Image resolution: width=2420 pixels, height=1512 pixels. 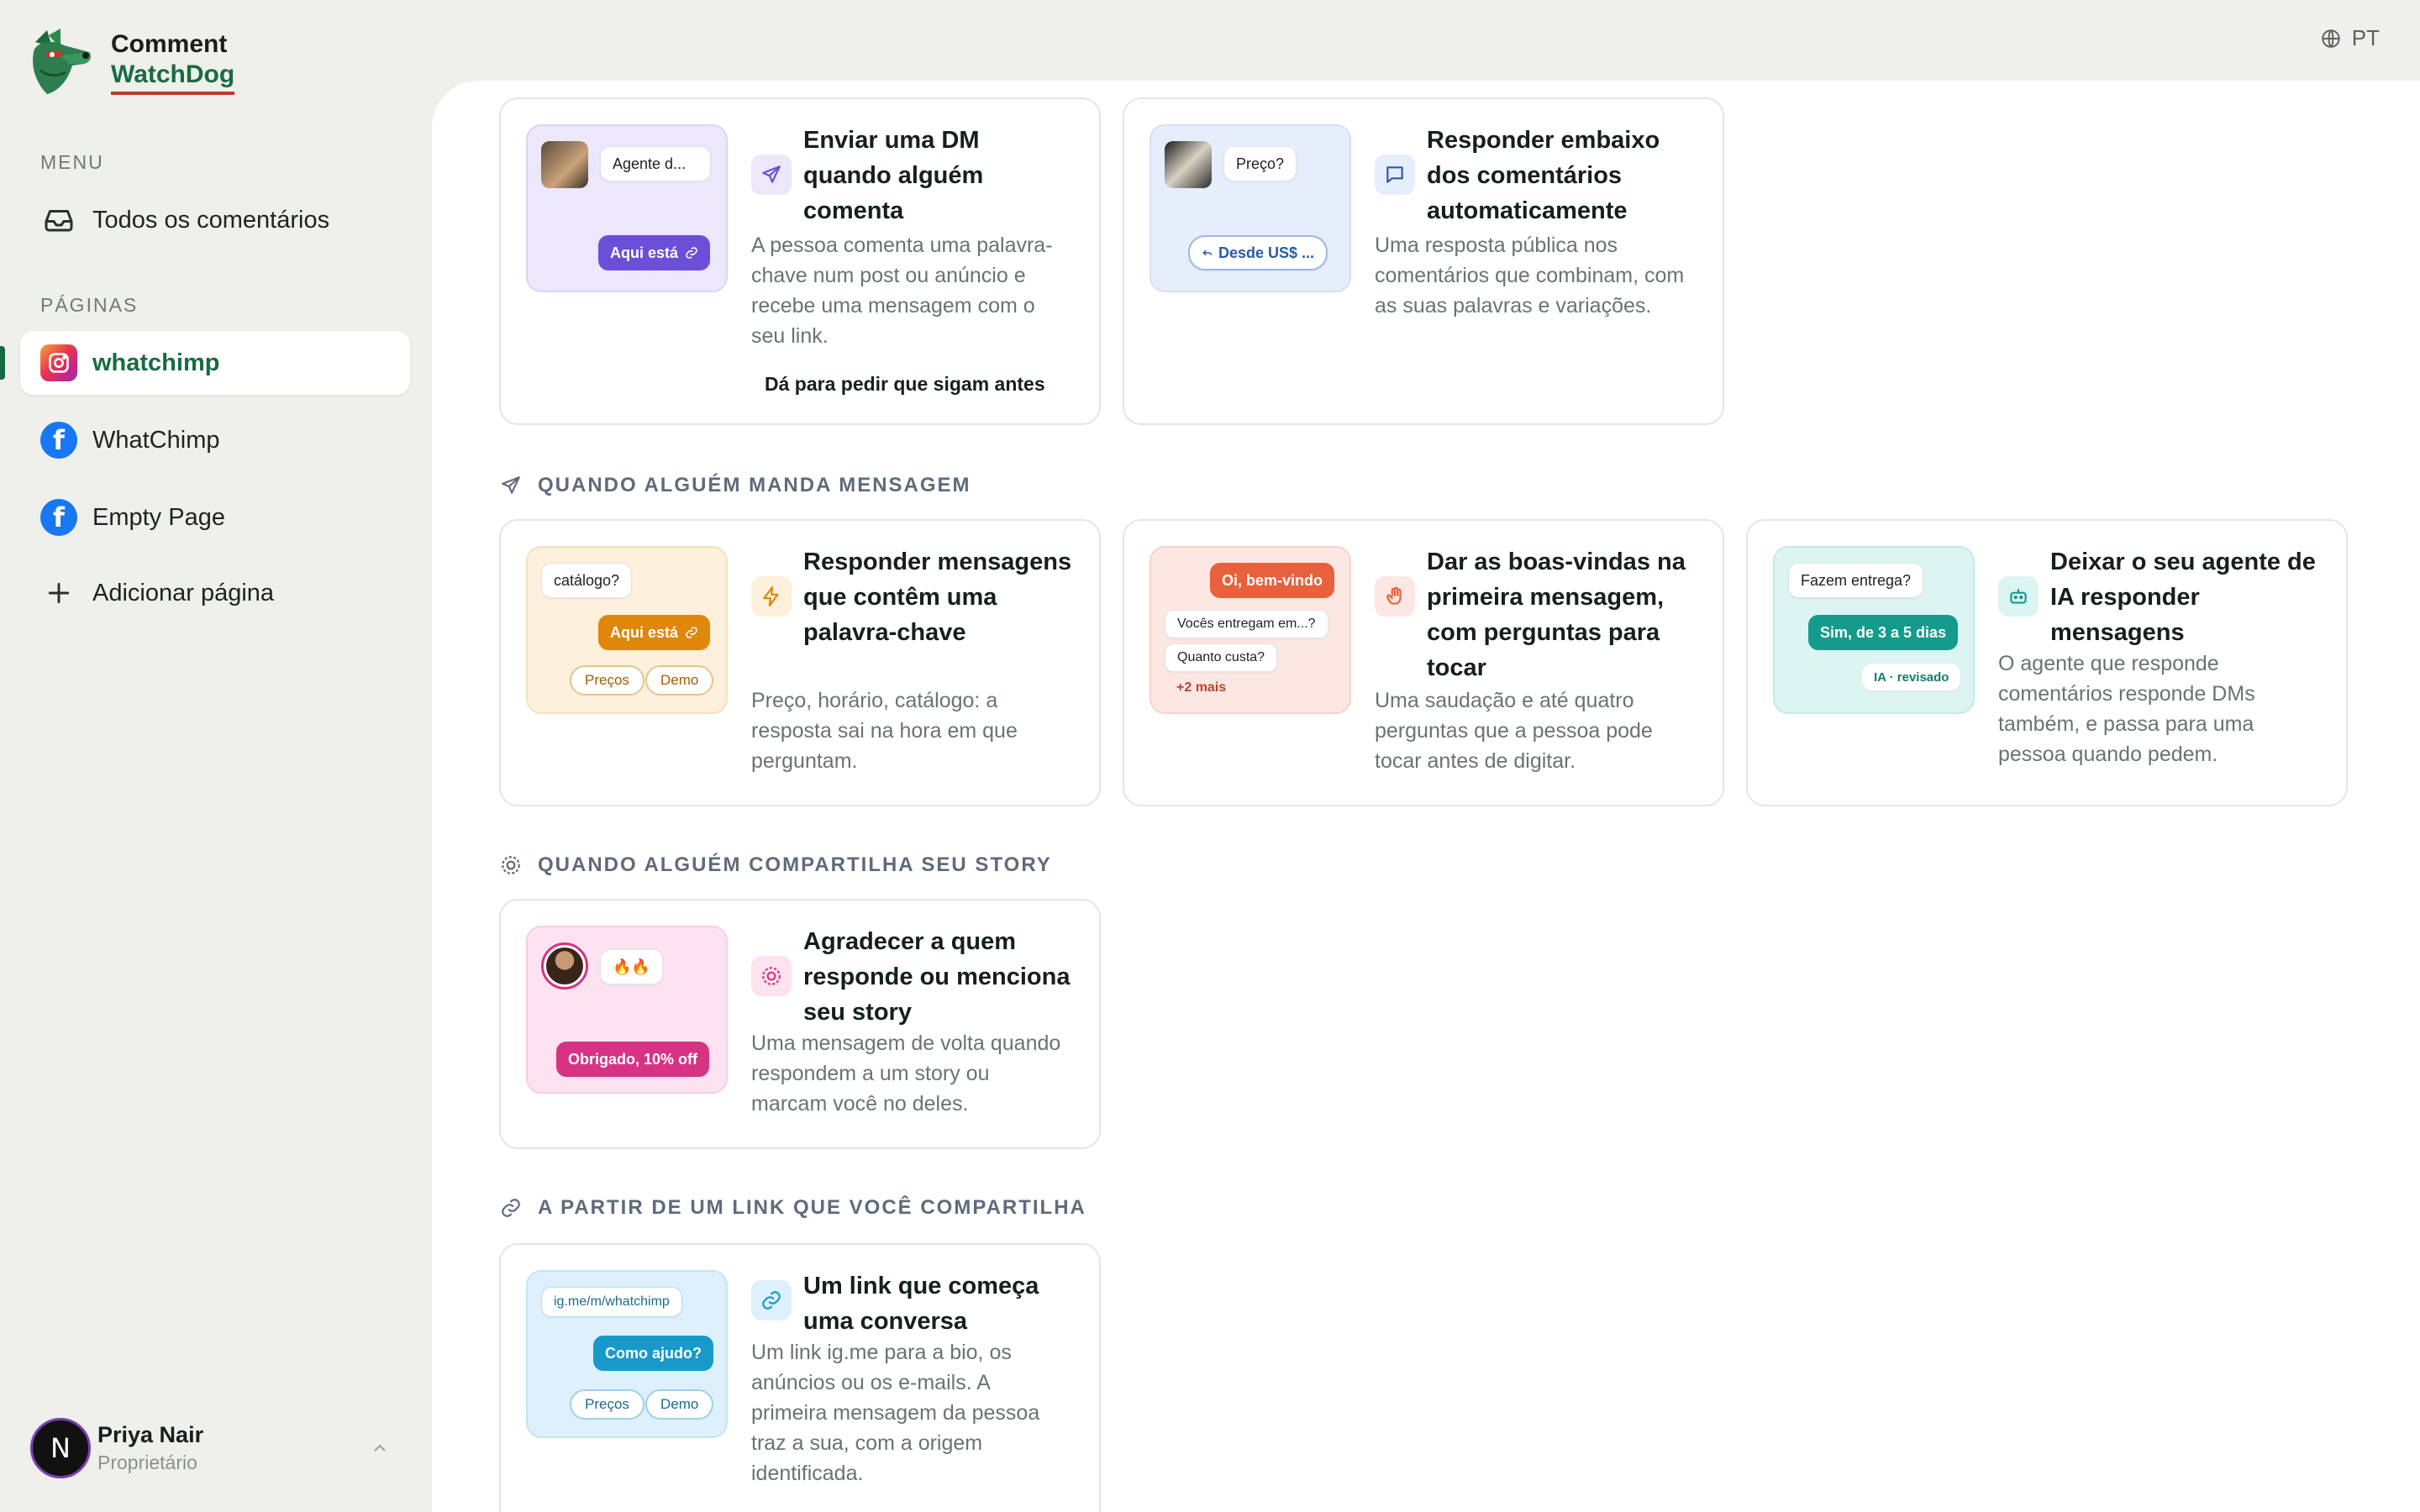 What do you see at coordinates (1912, 677) in the screenshot?
I see `ai-reviewed-tag: IA · revisado` at bounding box center [1912, 677].